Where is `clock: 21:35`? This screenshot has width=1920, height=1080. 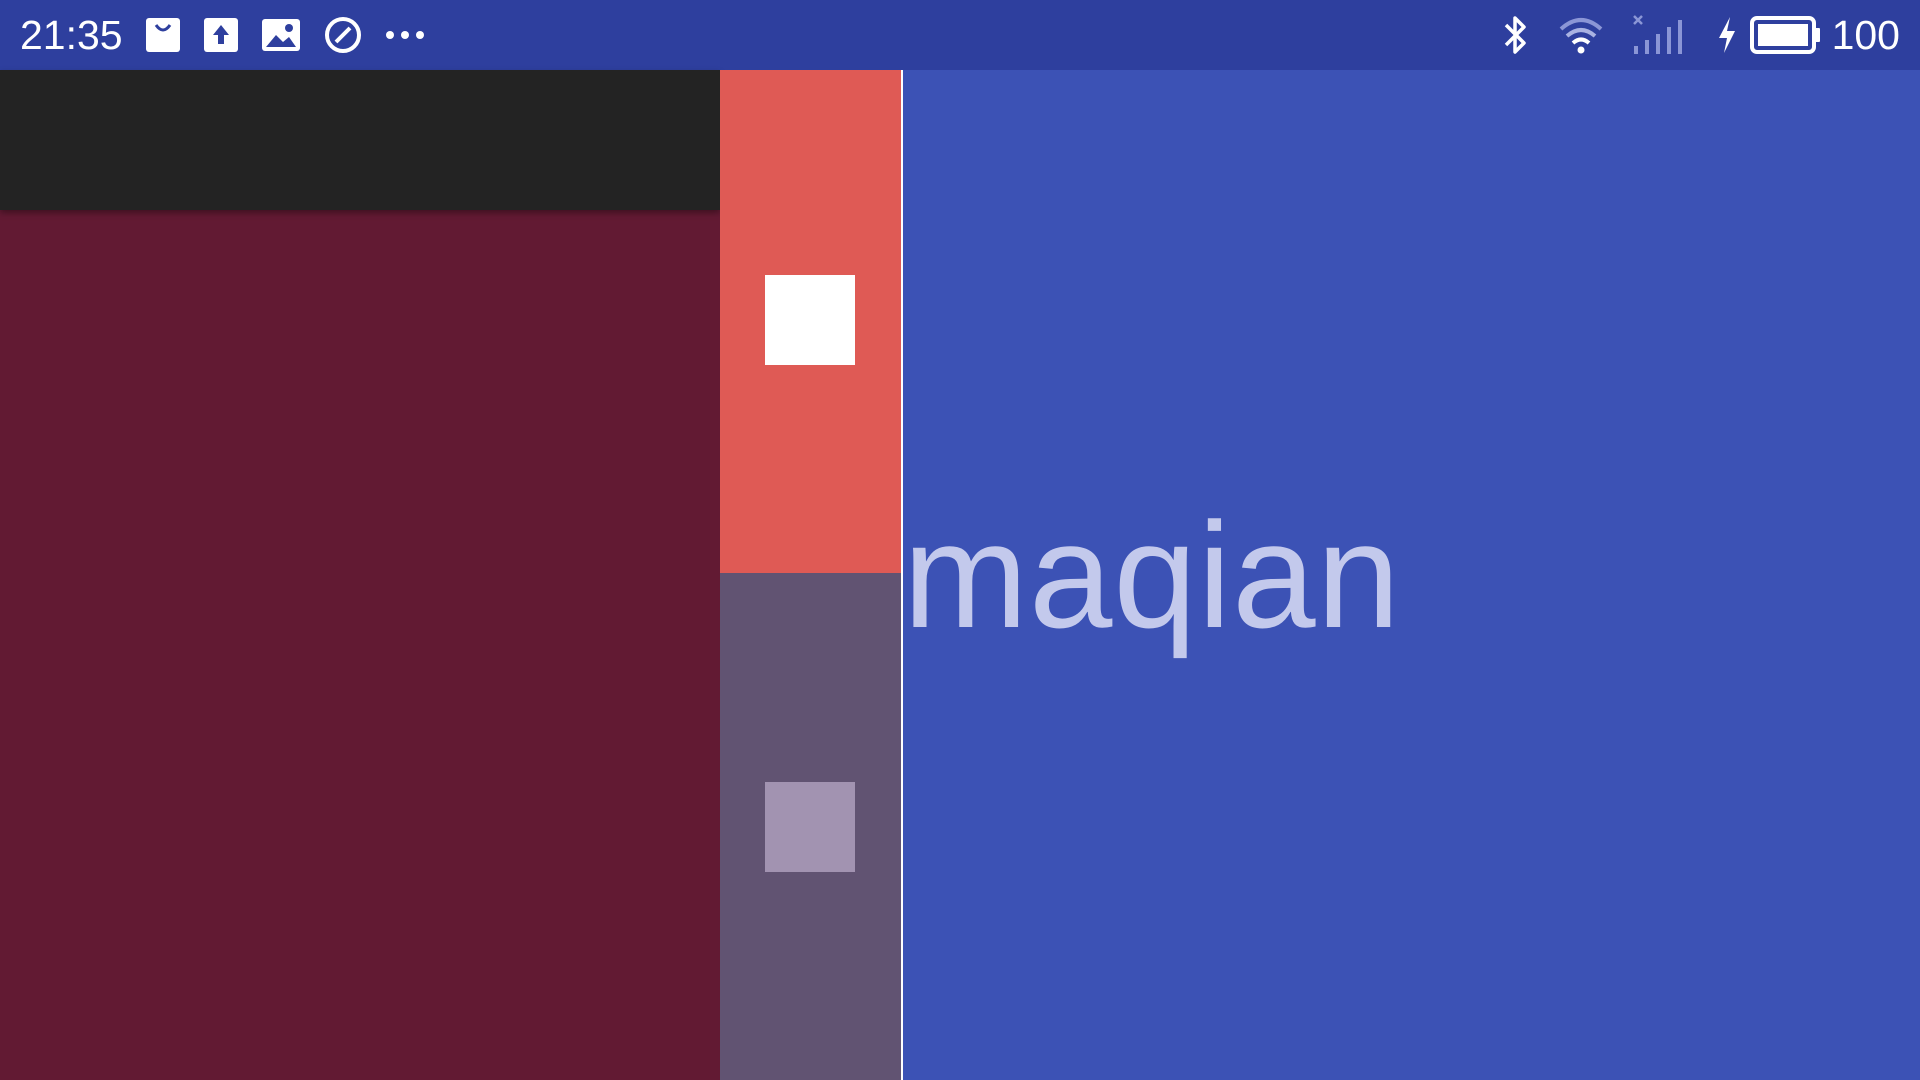 clock: 21:35 is located at coordinates (71, 34).